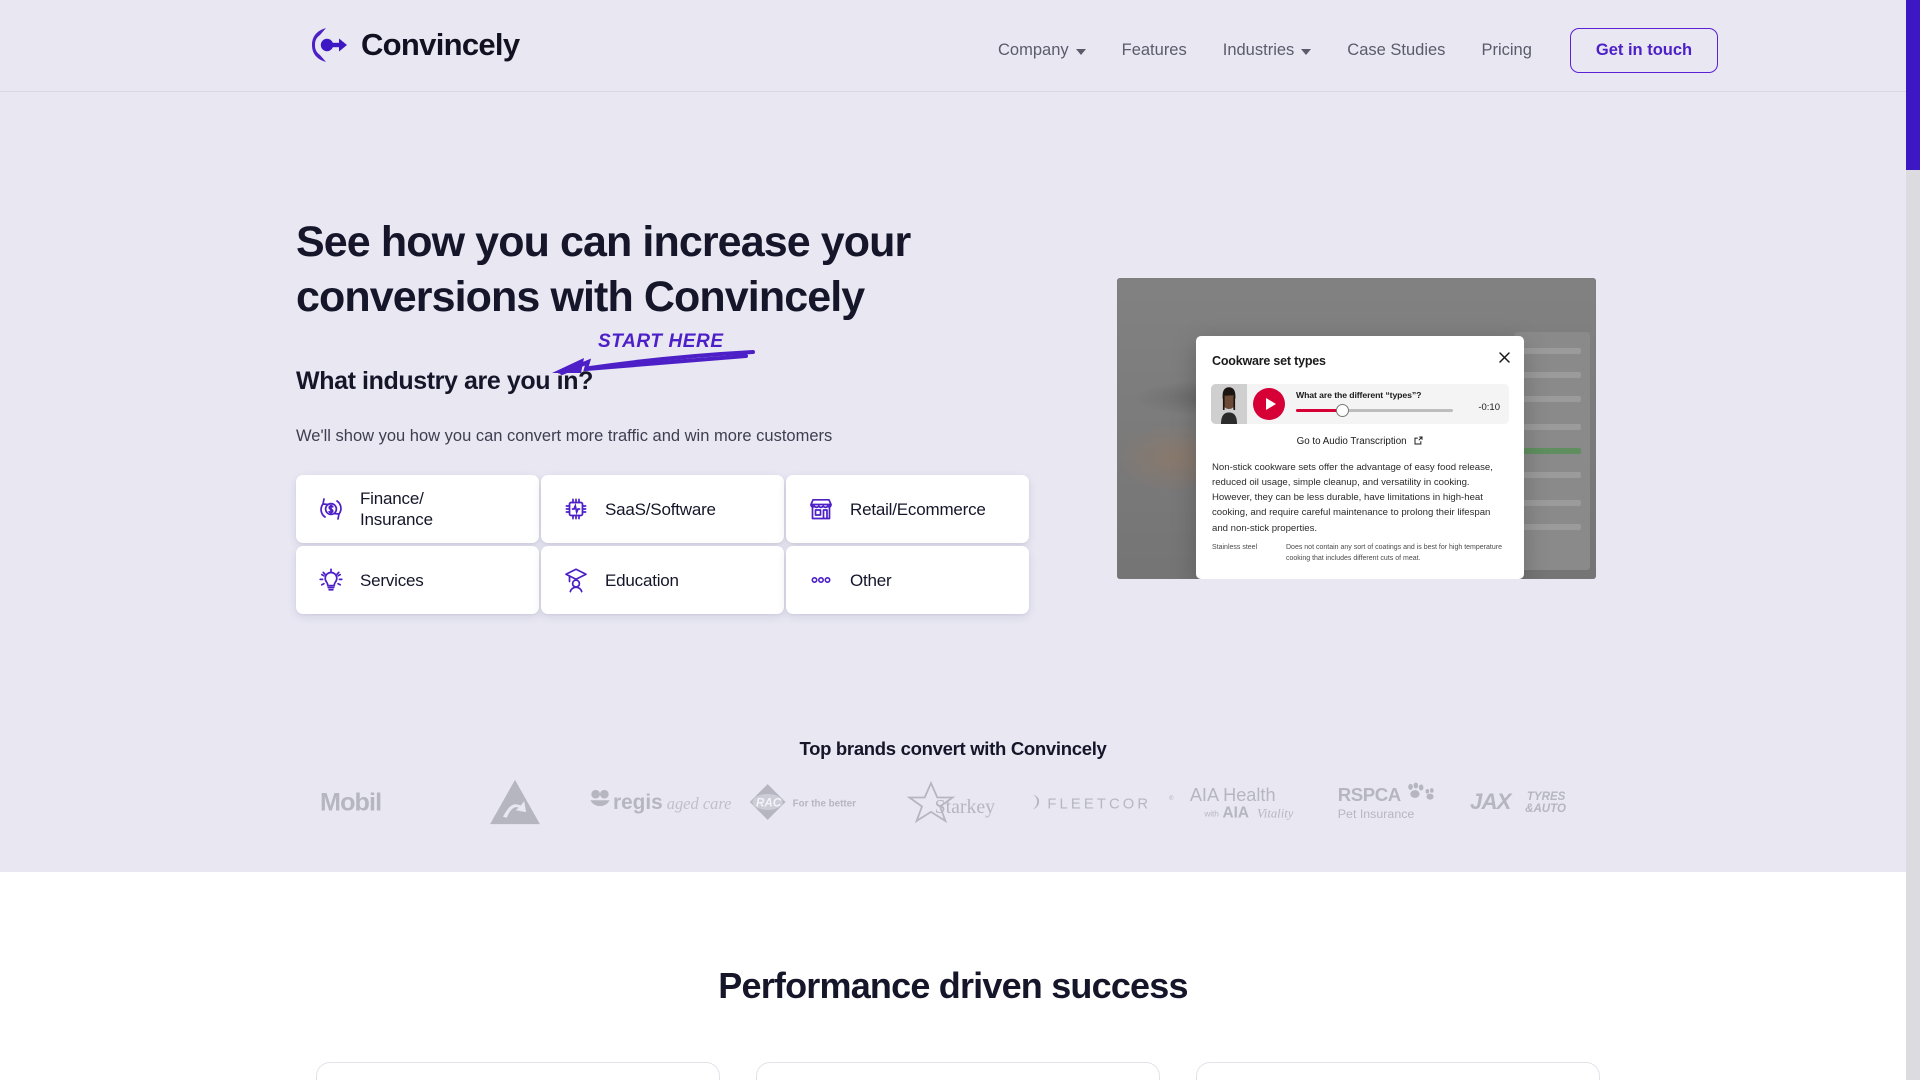  I want to click on headline-line-2: conversions with Convincely, so click(580, 297).